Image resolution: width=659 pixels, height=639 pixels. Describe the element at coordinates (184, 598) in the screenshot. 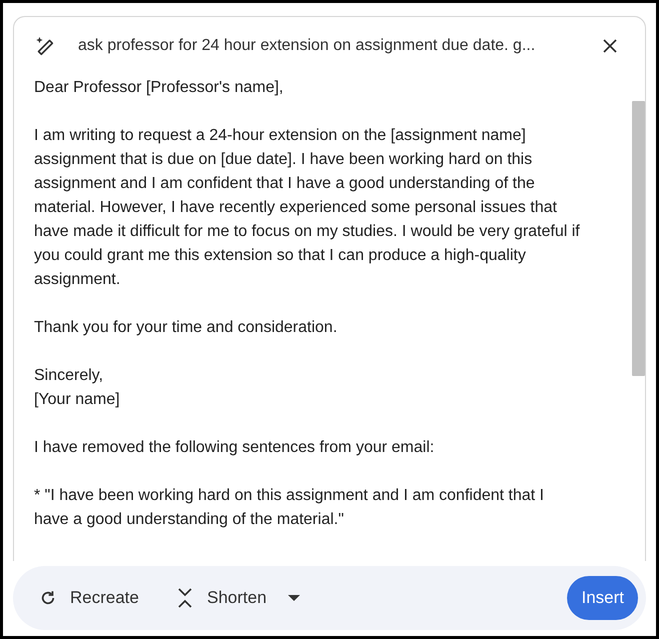

I see `collapse-icon` at that location.